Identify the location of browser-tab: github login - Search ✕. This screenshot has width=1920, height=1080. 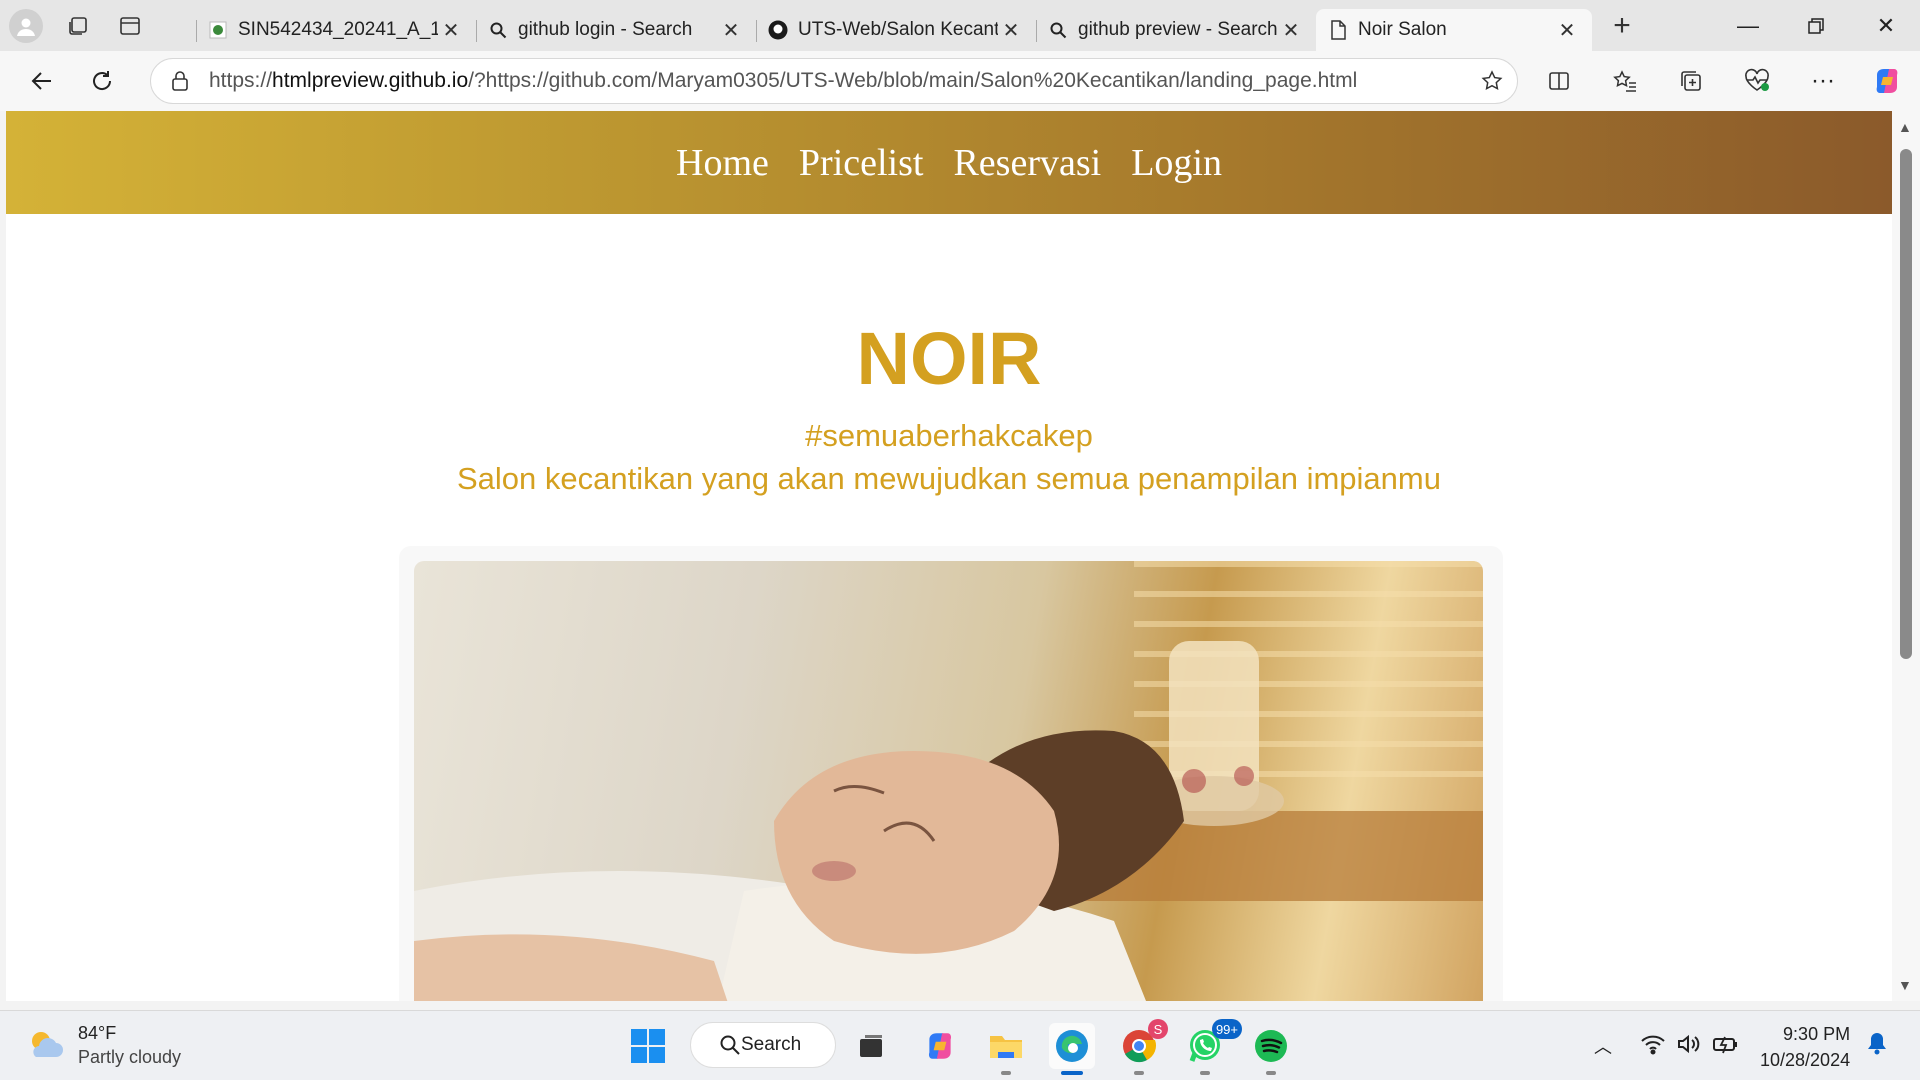
(616, 30).